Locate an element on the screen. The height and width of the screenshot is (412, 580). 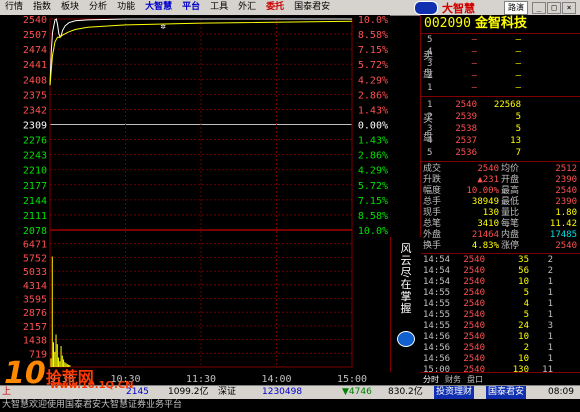
buy-side-label: 买盘 is located at coordinates (428, 128).